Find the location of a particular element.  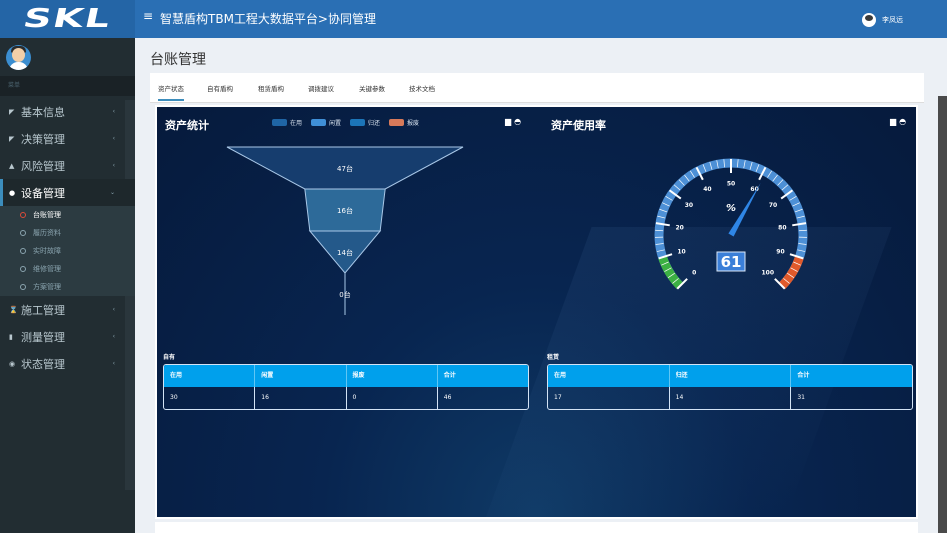

gear-icon: ● is located at coordinates (12, 192).